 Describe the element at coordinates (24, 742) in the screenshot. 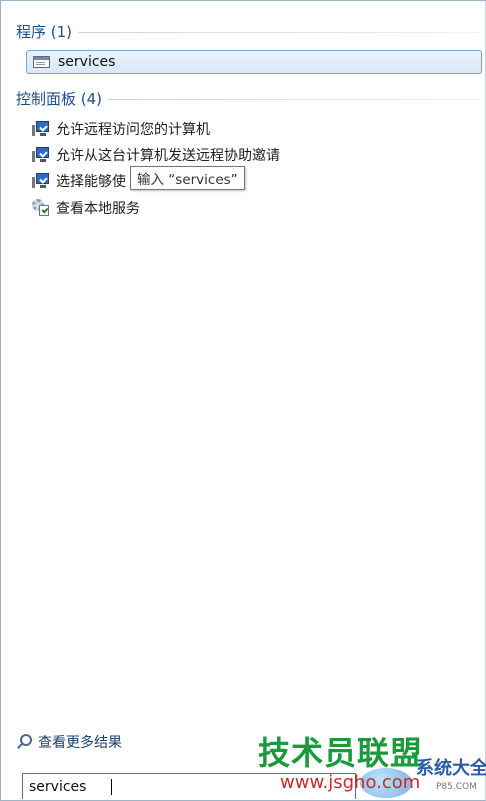

I see `search-icon` at that location.